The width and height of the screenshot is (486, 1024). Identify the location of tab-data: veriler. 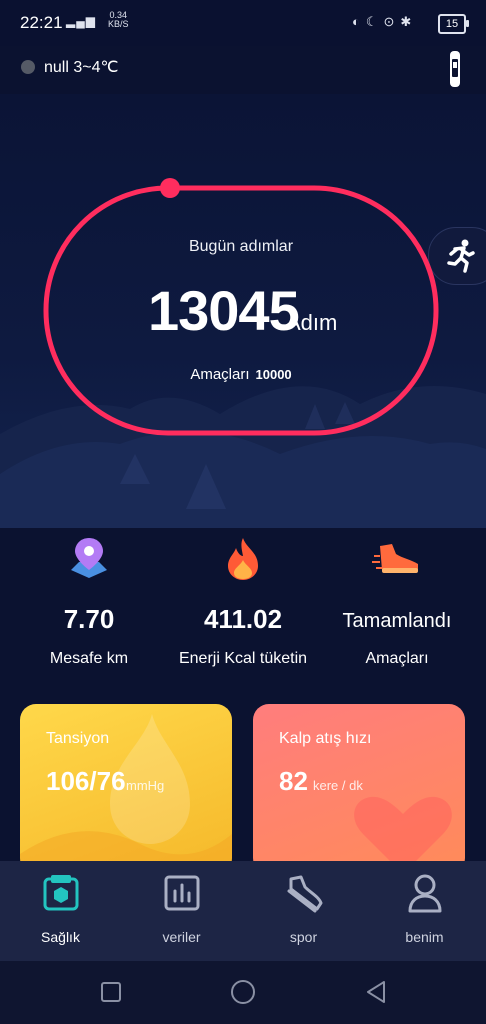
(181, 911).